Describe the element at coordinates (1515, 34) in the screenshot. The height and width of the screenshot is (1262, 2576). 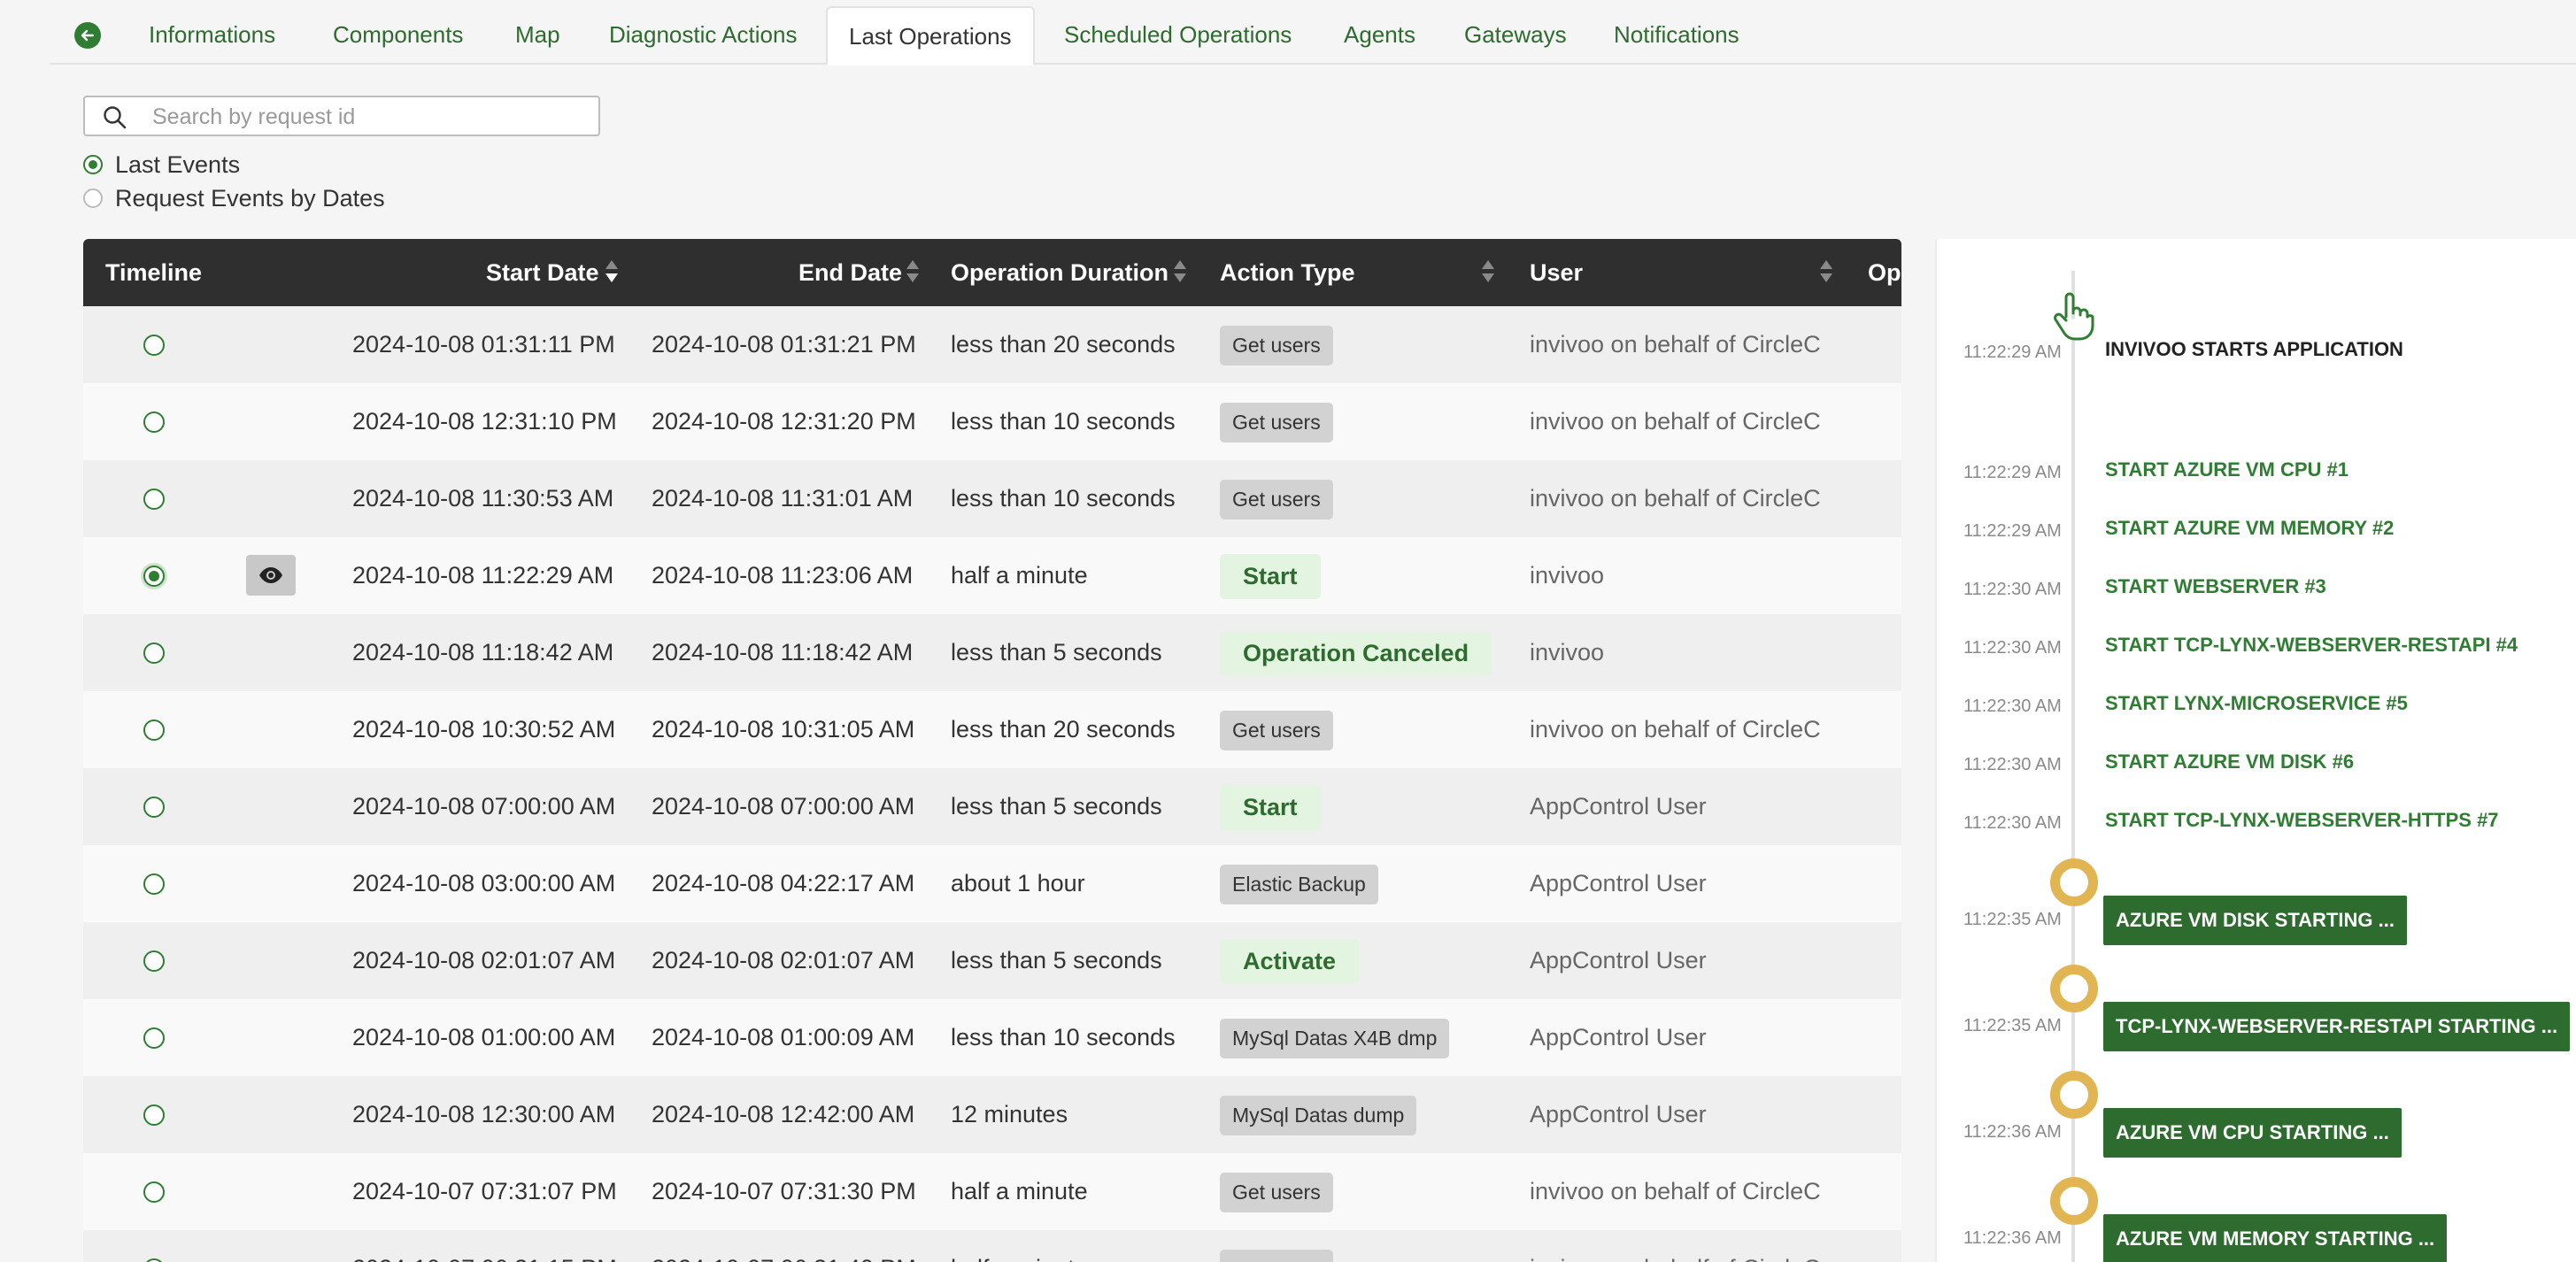
I see `tab-gateways: Gateways` at that location.